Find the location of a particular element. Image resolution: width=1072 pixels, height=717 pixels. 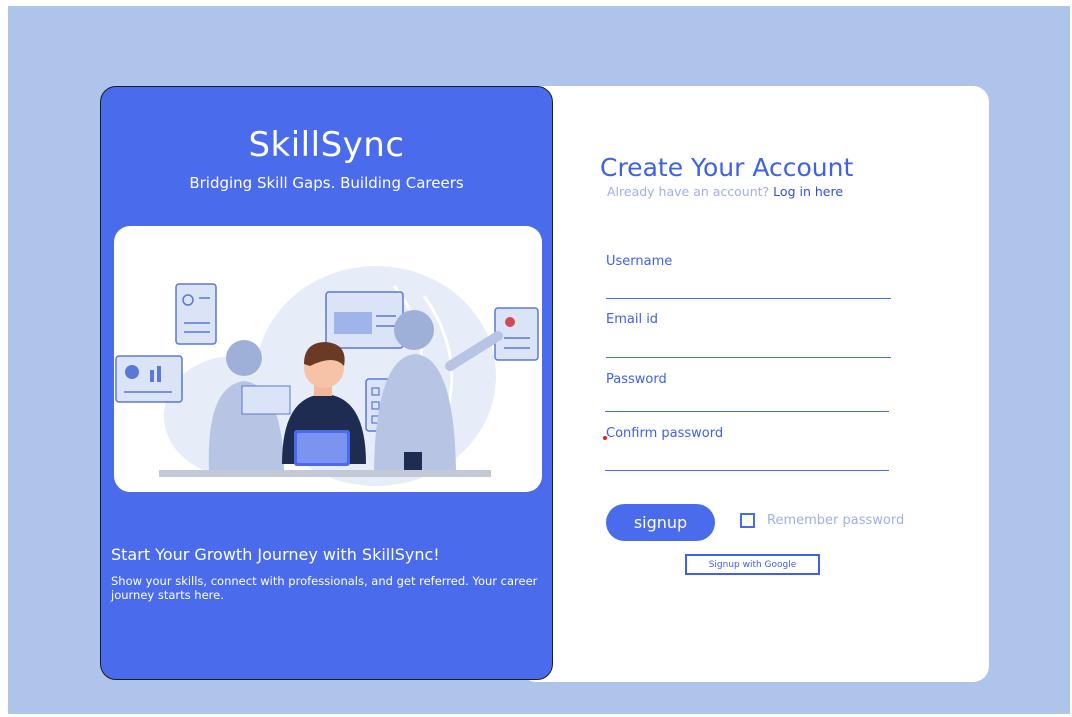

login-prompt-text: Already have an account? is located at coordinates (688, 191).